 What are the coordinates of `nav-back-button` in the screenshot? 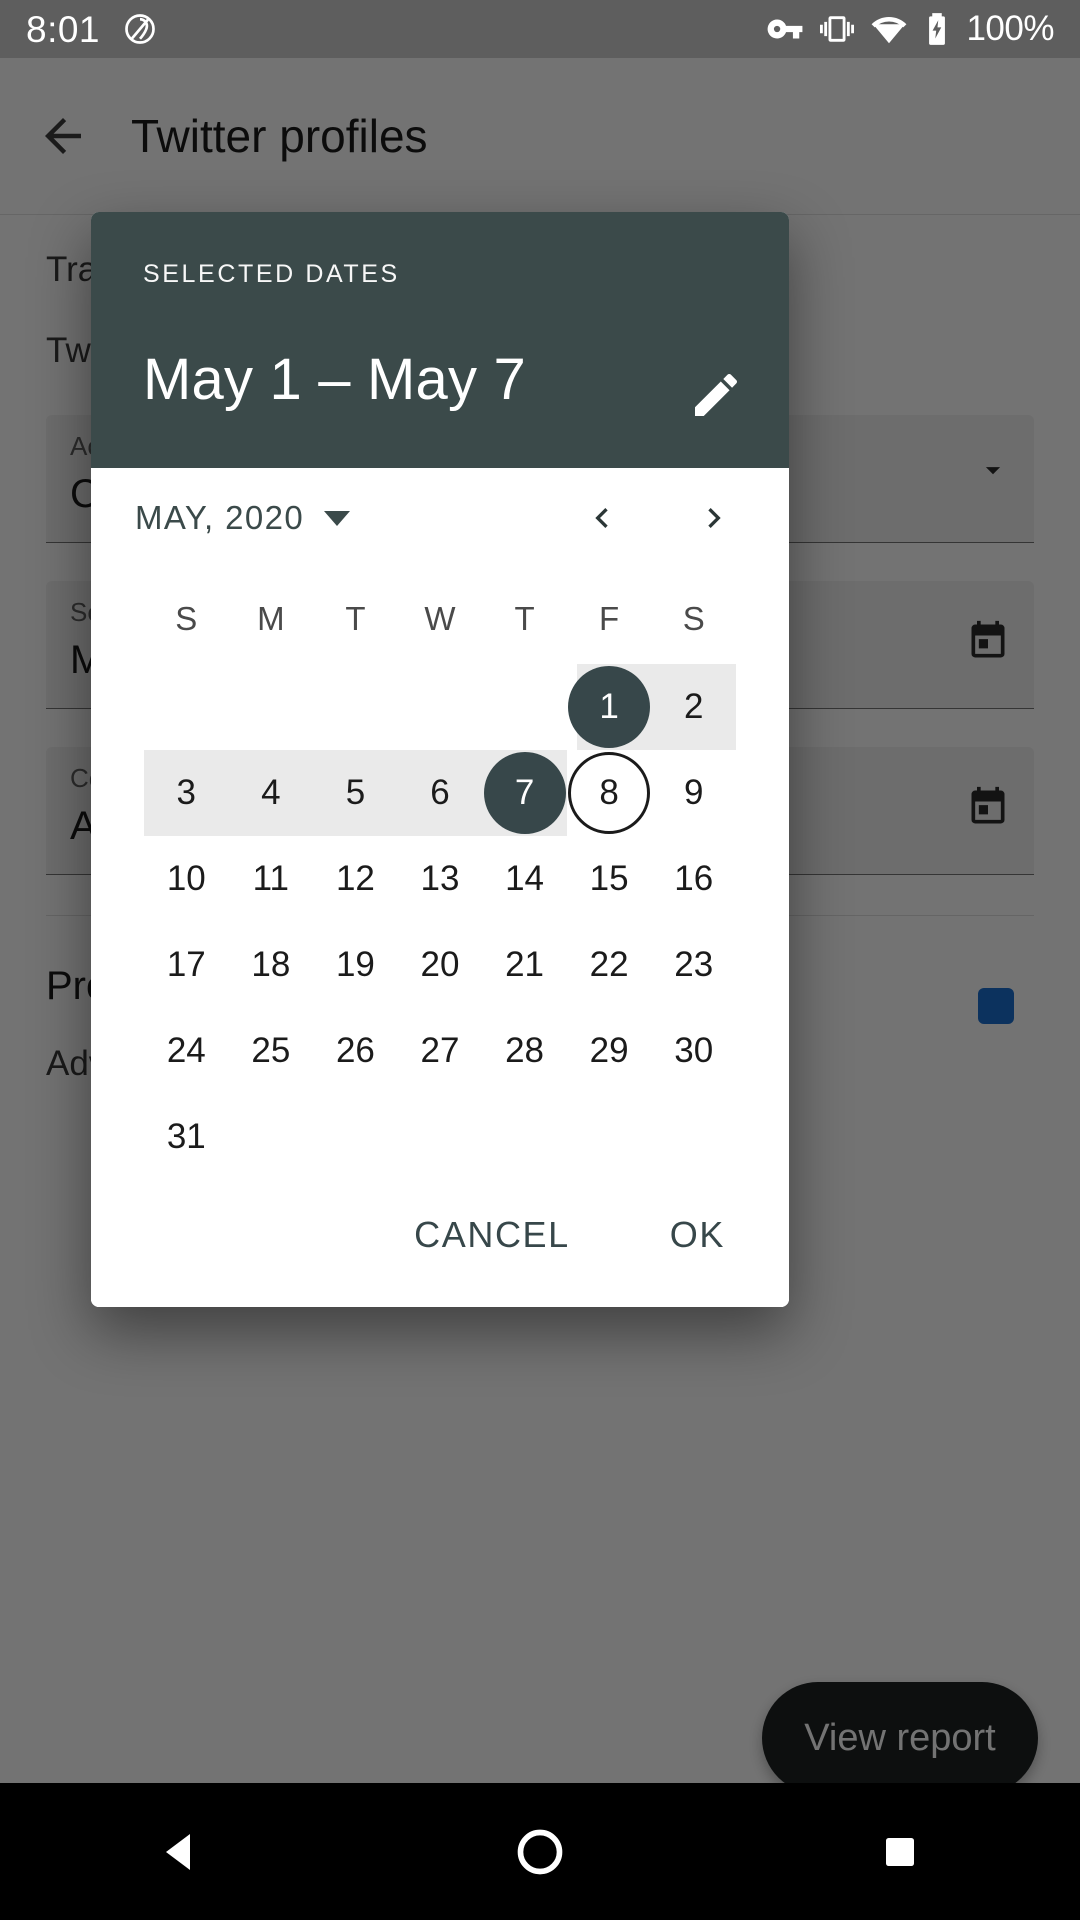 It's located at (180, 1851).